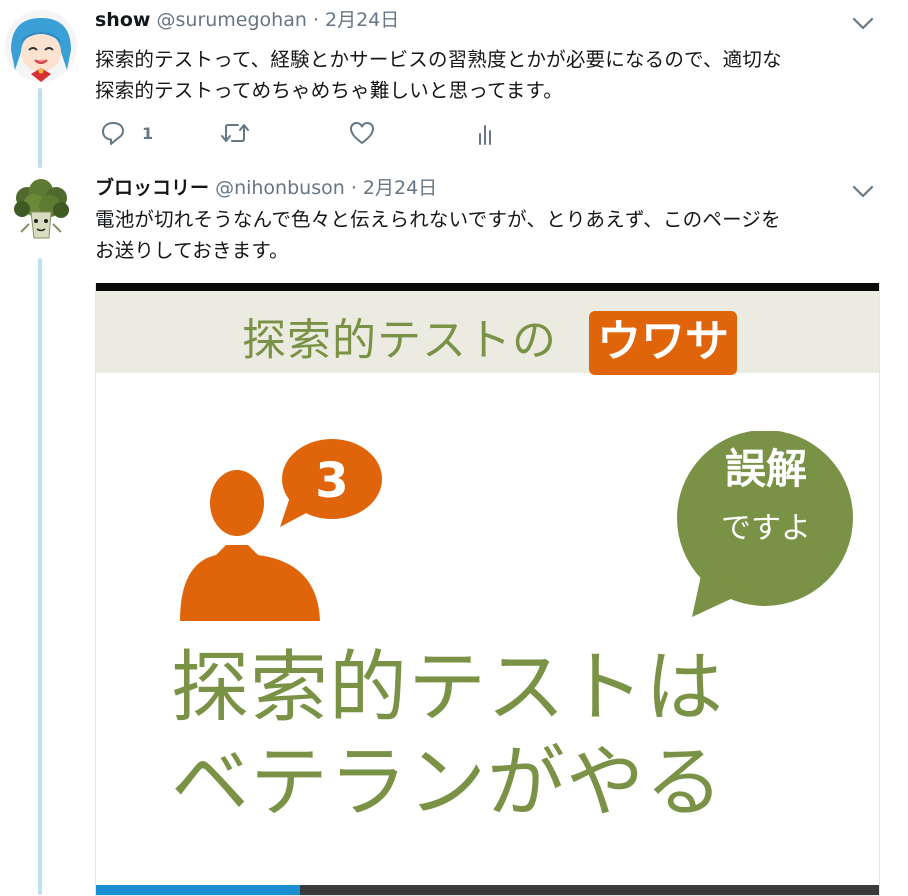 This screenshot has height=896, width=908. Describe the element at coordinates (113, 133) in the screenshot. I see `reply-icon` at that location.